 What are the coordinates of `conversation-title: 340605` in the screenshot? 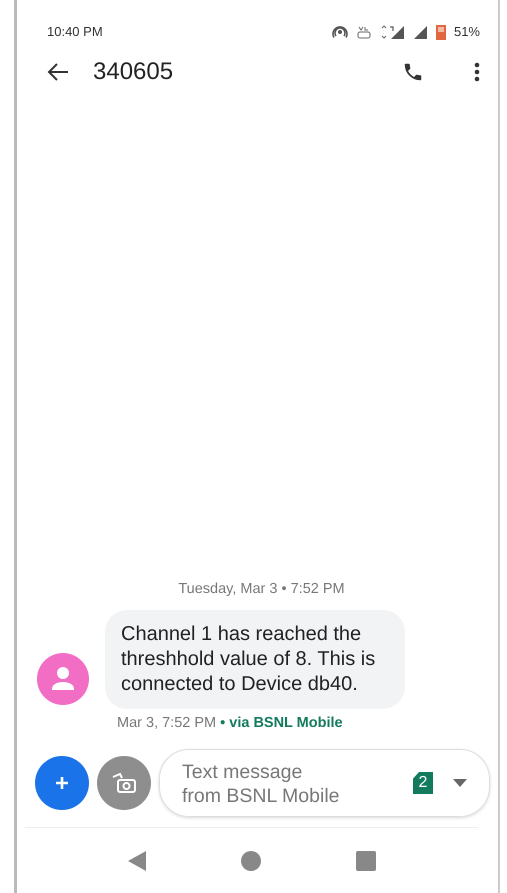 It's located at (133, 72).